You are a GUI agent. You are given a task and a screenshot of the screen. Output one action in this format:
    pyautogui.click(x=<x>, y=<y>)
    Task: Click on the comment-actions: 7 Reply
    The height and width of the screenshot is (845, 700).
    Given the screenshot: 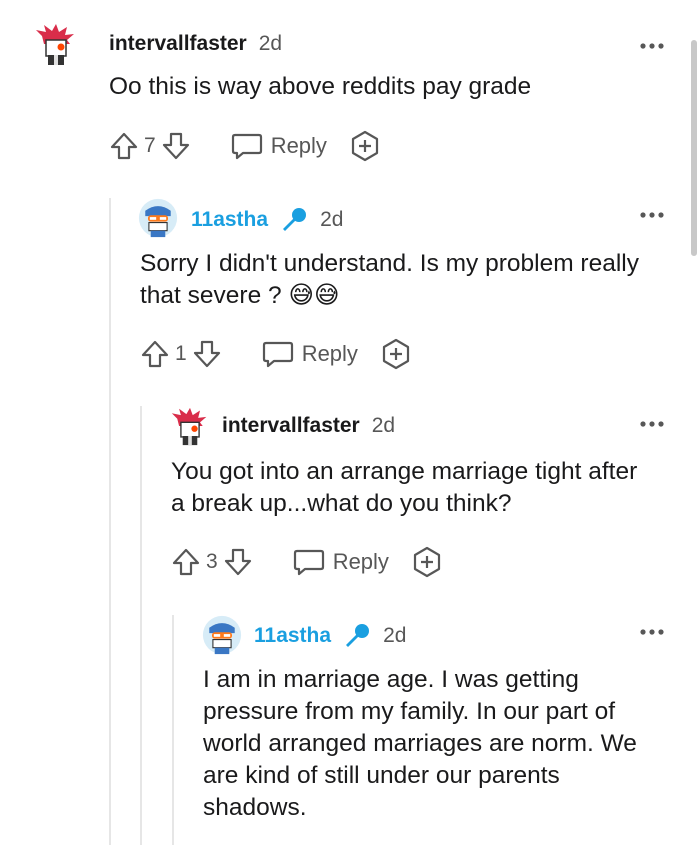 What is the action you would take?
    pyautogui.click(x=245, y=146)
    